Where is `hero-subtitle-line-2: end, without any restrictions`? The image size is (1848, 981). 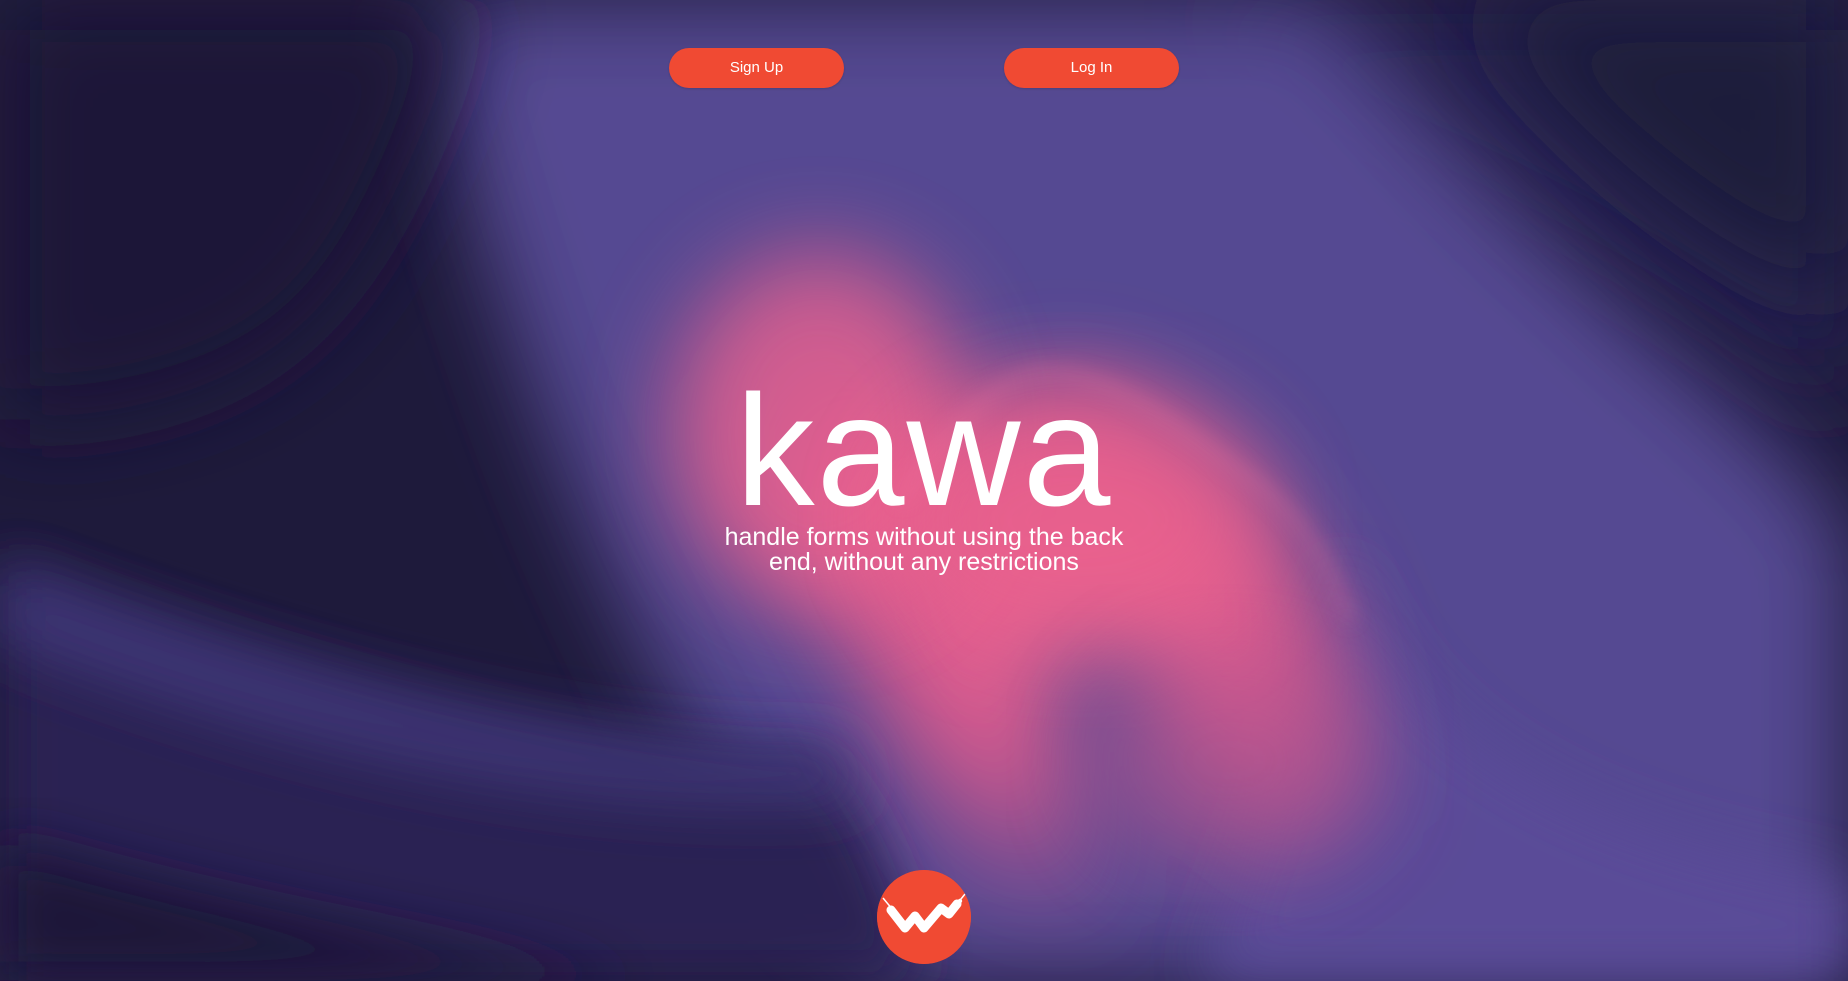
hero-subtitle-line-2: end, without any restrictions is located at coordinates (924, 562).